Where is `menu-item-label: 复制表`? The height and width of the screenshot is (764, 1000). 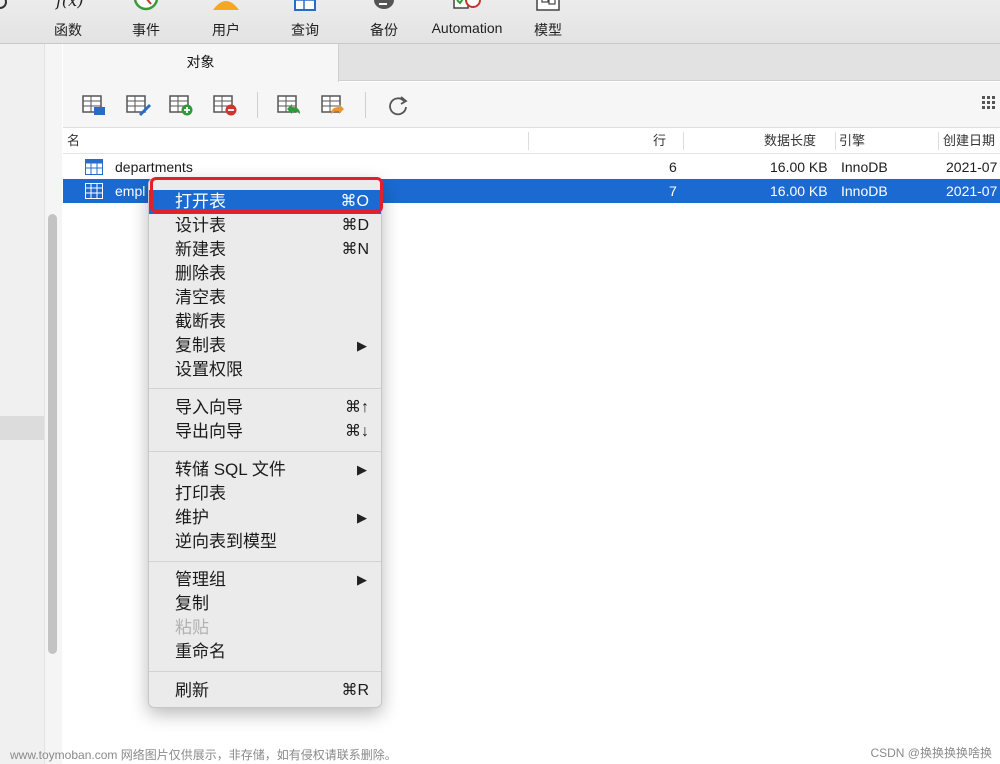
menu-item-label: 复制表 is located at coordinates (200, 345).